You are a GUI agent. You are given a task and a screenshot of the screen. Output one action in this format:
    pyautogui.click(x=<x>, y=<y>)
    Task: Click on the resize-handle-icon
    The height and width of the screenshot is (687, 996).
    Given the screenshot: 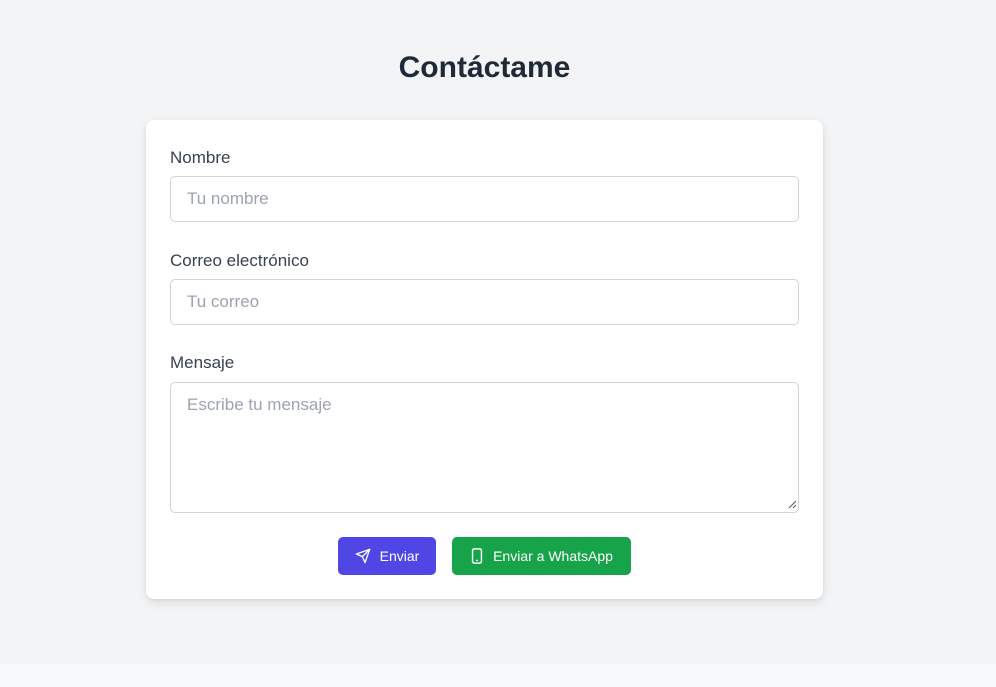 What is the action you would take?
    pyautogui.click(x=792, y=504)
    